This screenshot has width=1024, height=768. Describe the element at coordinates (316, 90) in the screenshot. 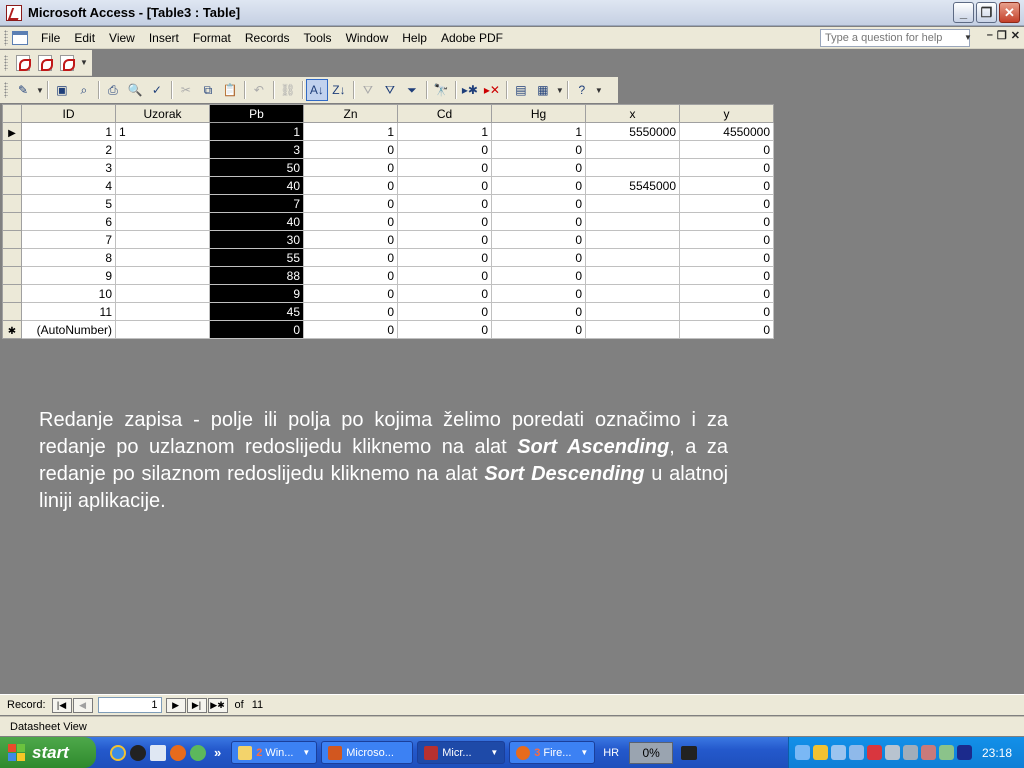

I see `sort-ascending-button: A↓` at that location.